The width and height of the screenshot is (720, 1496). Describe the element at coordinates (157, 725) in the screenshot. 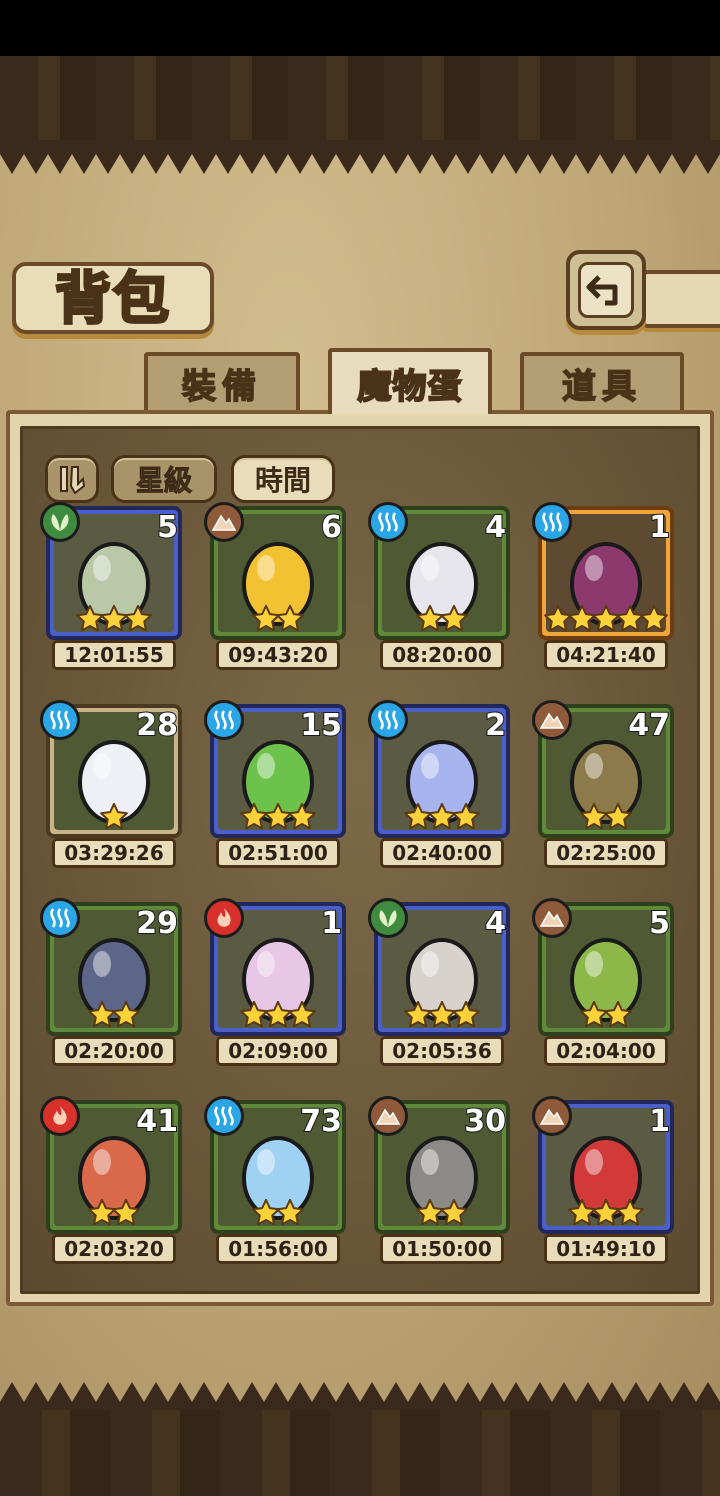

I see `egg-count: 28` at that location.